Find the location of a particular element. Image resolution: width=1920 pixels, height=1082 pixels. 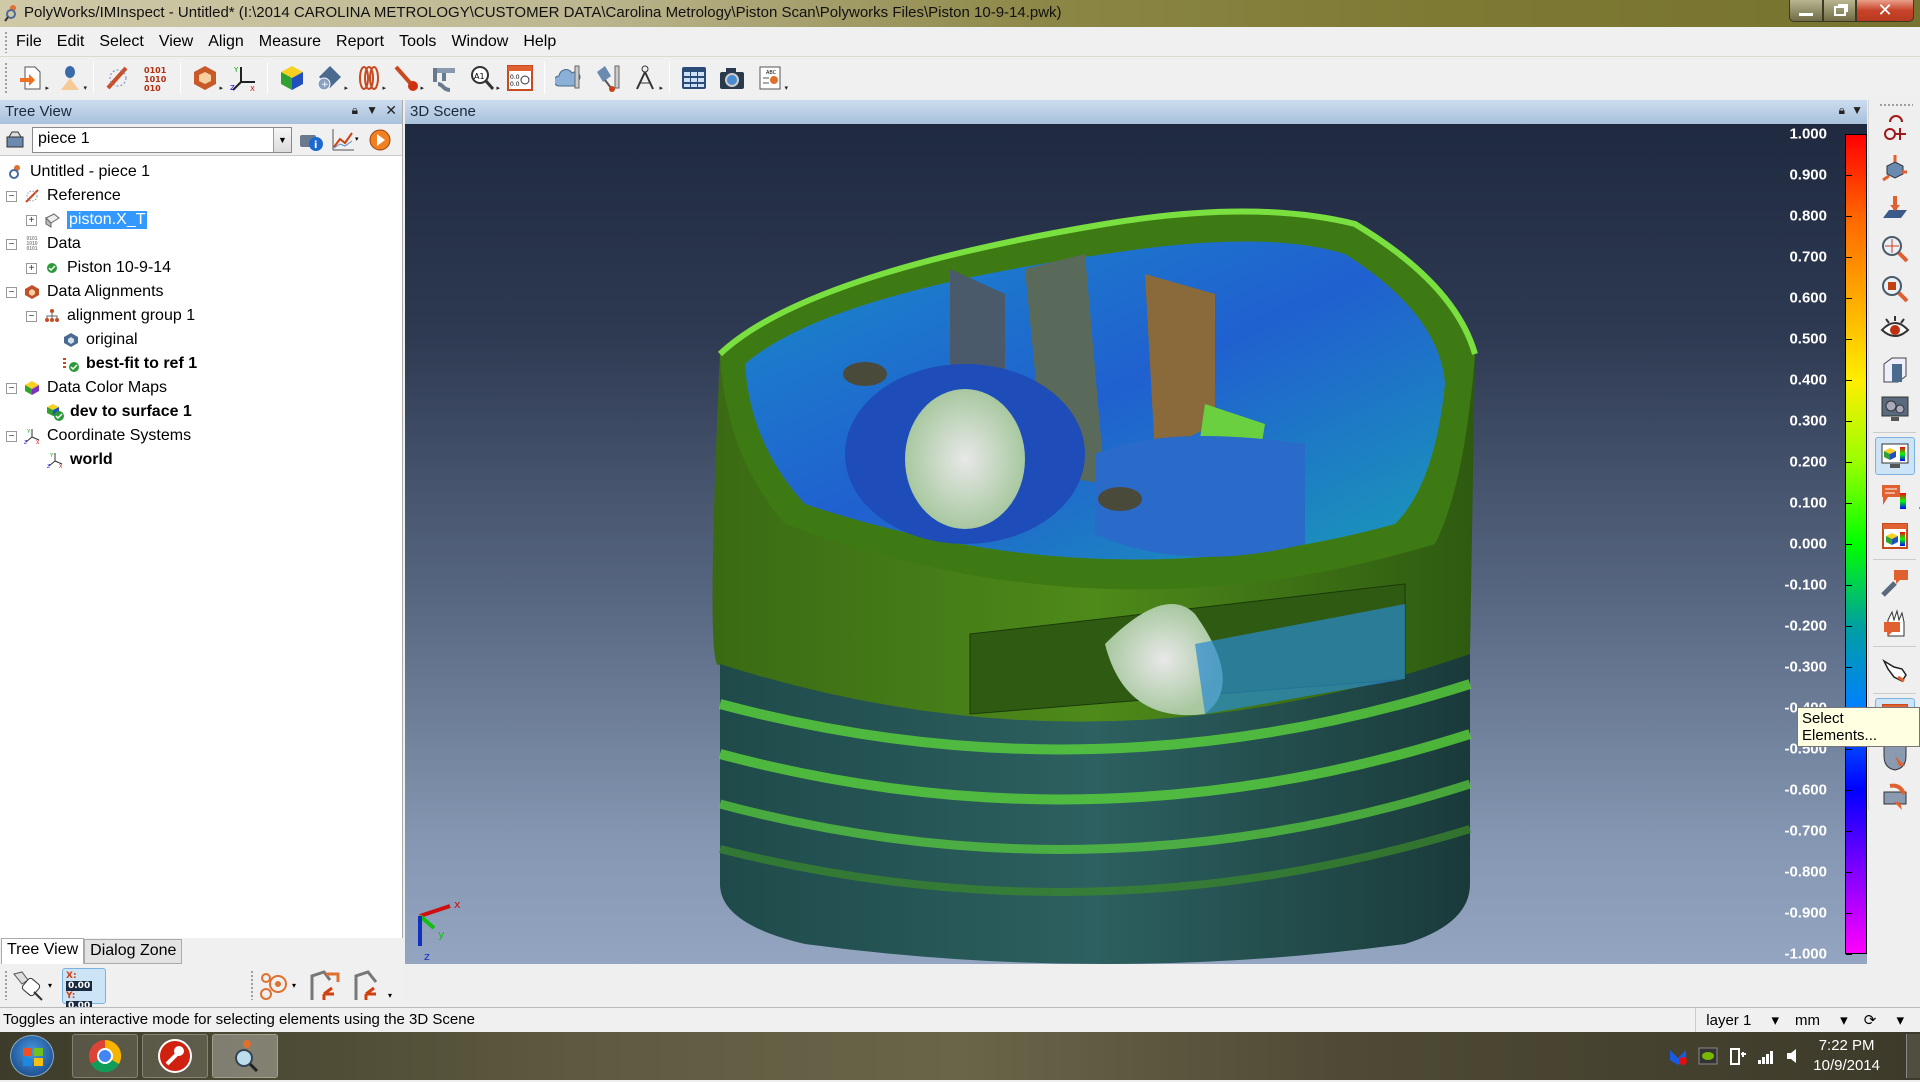

piece-info-icon: i is located at coordinates (311, 140).